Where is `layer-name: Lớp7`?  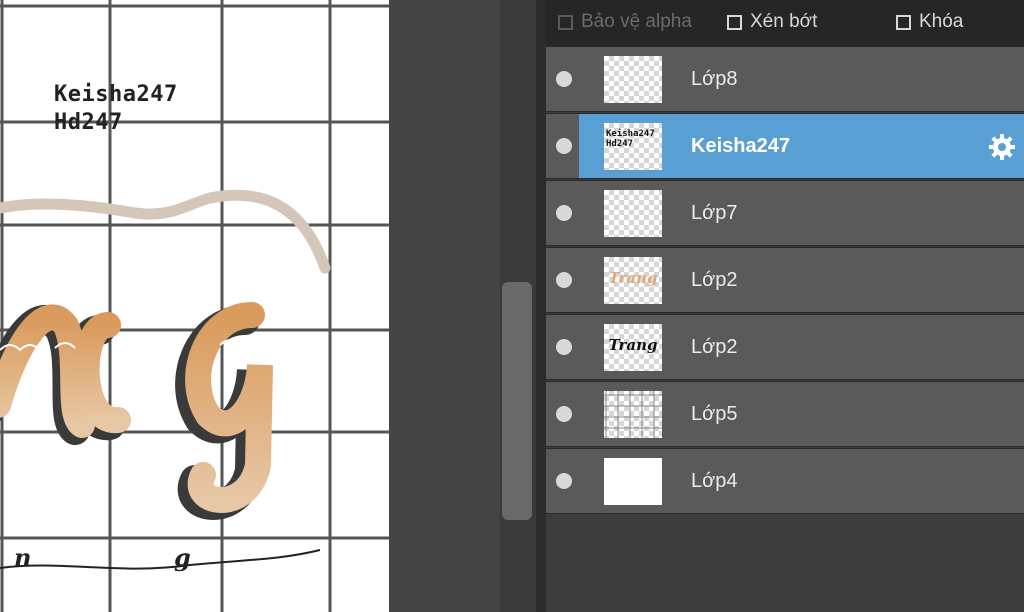
layer-name: Lớp7 is located at coordinates (714, 213).